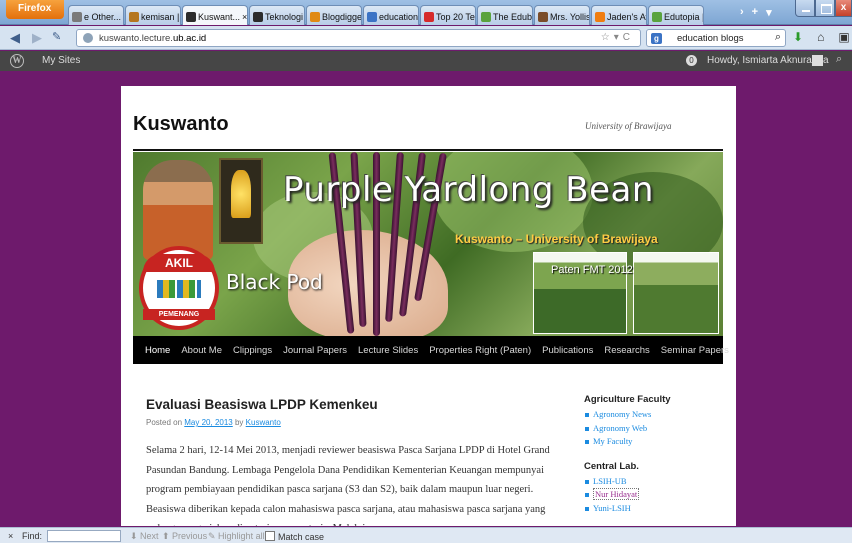  What do you see at coordinates (654, 482) in the screenshot?
I see `sidebar-link: LSIH-UB` at bounding box center [654, 482].